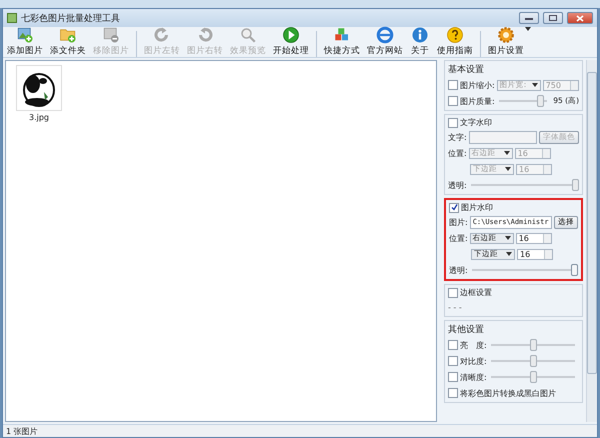  I want to click on group-title: 基本设置, so click(466, 70).